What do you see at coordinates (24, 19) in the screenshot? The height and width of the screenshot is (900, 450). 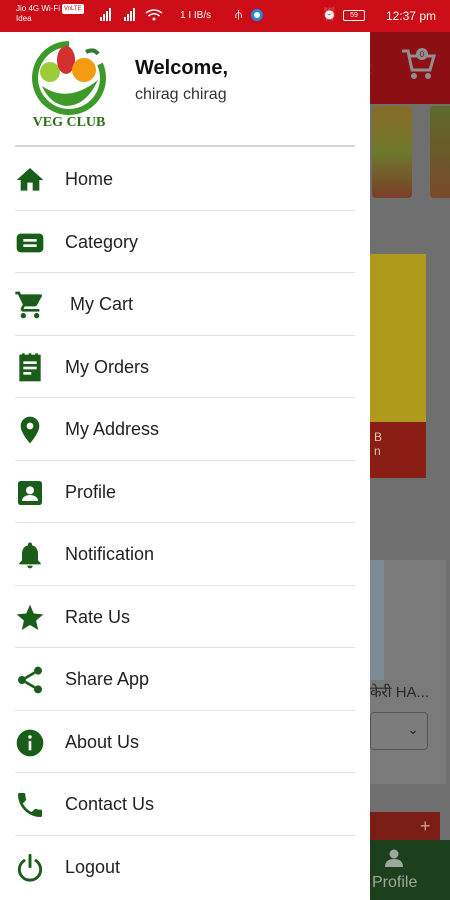 I see `carrier-name-2: Idea` at bounding box center [24, 19].